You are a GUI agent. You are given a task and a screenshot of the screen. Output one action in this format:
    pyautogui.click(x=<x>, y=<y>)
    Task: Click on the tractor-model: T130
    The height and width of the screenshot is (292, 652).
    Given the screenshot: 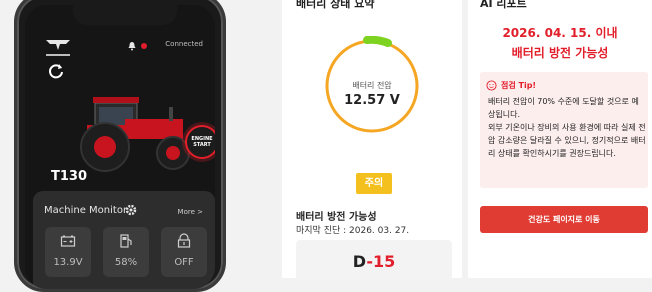 What is the action you would take?
    pyautogui.click(x=69, y=176)
    